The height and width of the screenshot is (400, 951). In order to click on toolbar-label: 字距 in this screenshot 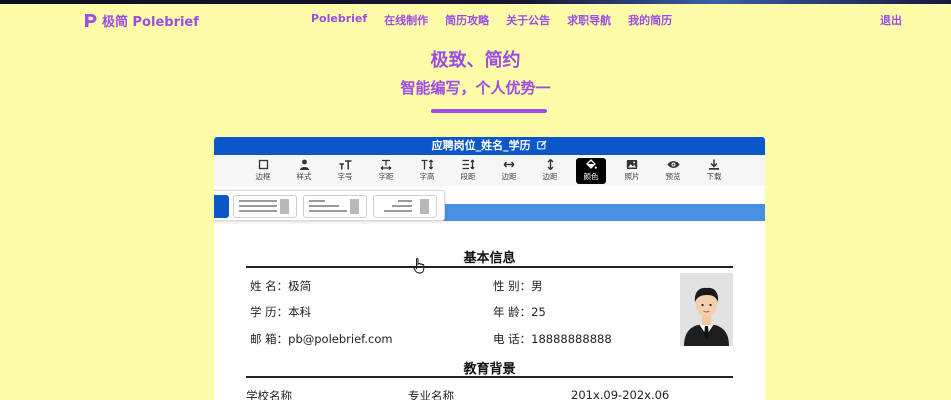, I will do `click(386, 176)`.